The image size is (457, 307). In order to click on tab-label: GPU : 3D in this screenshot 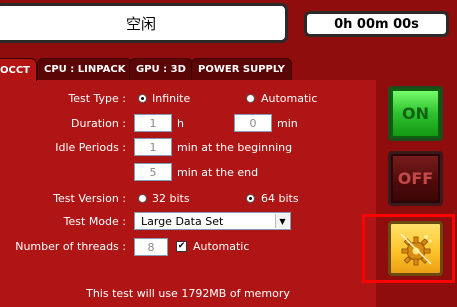, I will do `click(161, 69)`.